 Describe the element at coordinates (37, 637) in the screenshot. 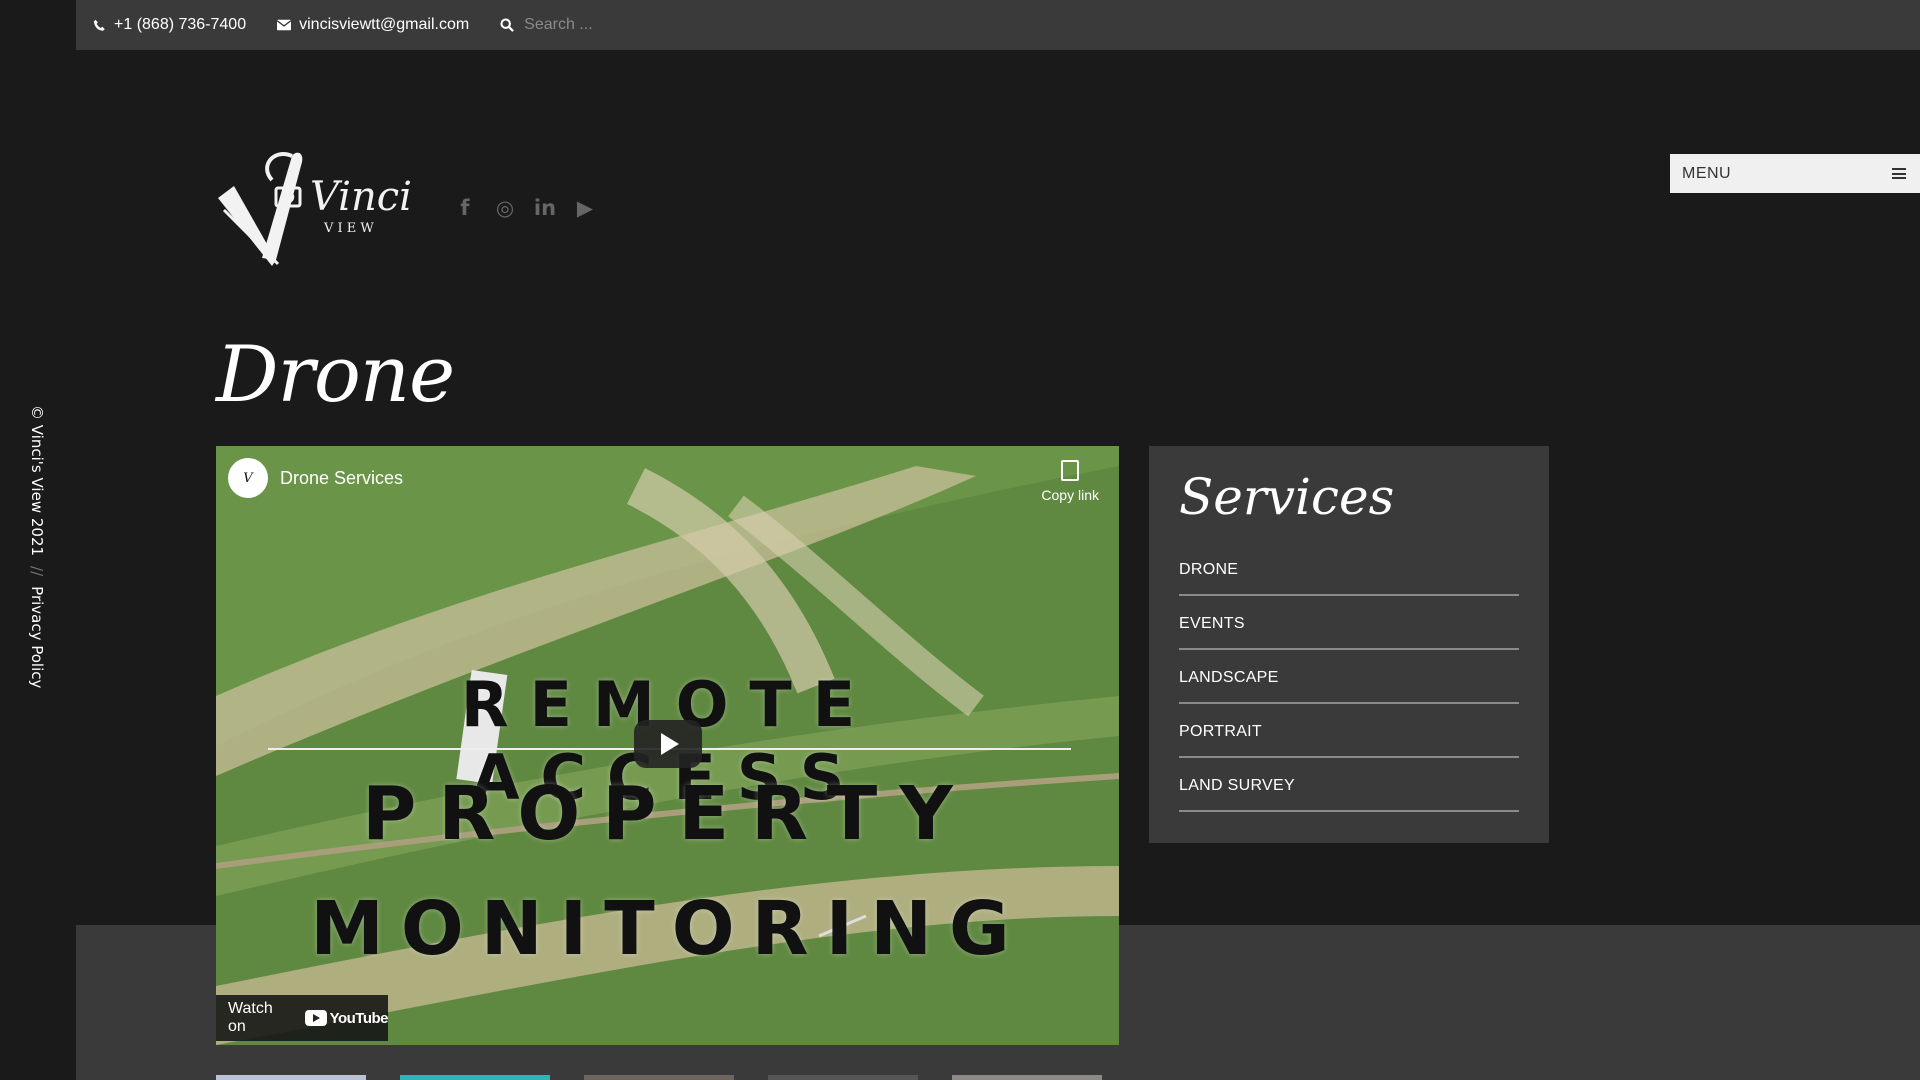

I see `privacy-policy-link: Privacy Policy` at that location.